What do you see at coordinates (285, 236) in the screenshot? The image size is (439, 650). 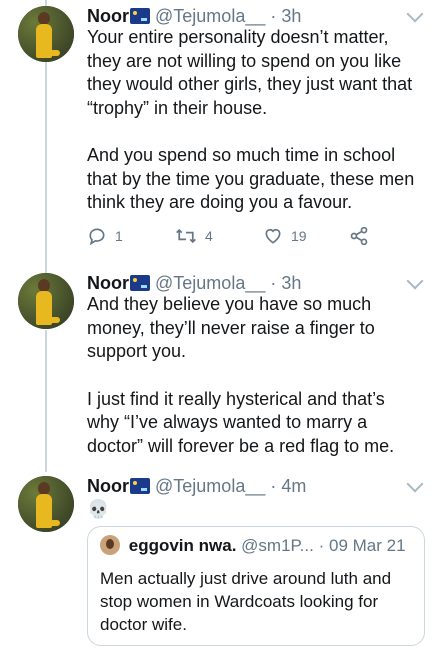 I see `like-button: 19` at bounding box center [285, 236].